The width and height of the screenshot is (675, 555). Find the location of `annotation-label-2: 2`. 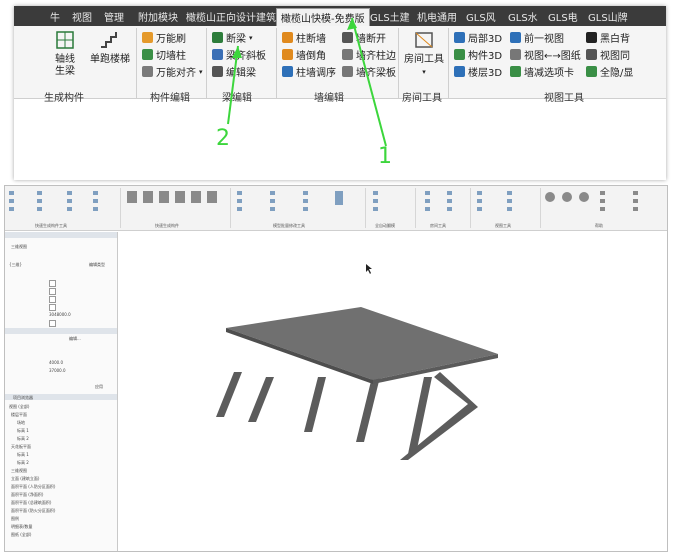

annotation-label-2: 2 is located at coordinates (223, 138).